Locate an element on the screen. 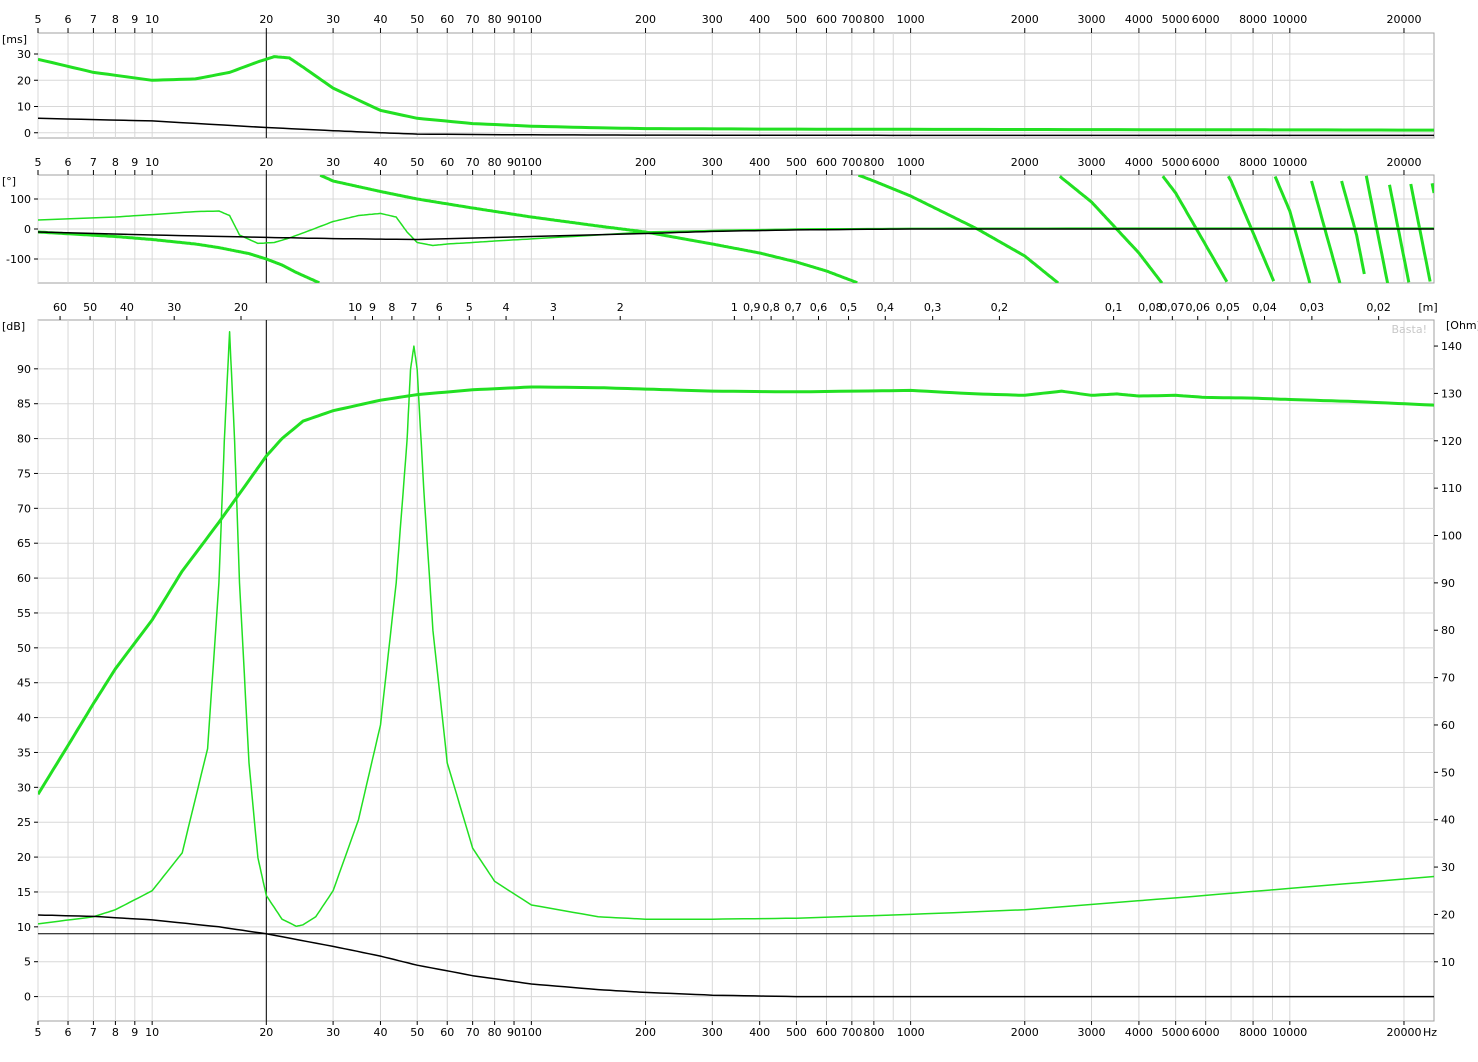  wavelength-tick-label: 0,6 is located at coordinates (819, 307).